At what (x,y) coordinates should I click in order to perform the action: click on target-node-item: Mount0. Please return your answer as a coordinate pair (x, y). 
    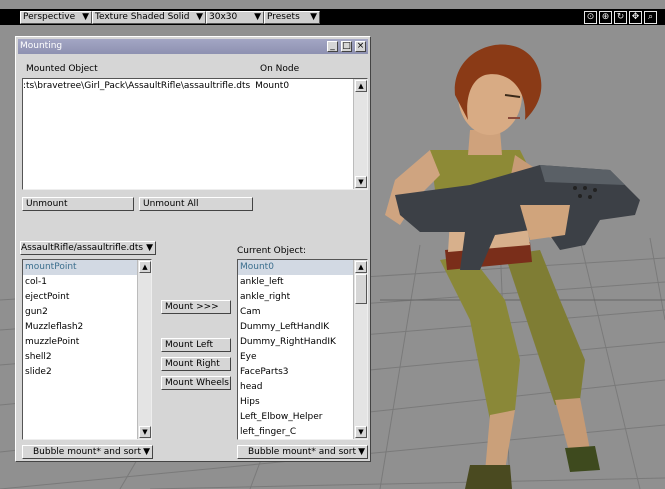
    Looking at the image, I should click on (302, 267).